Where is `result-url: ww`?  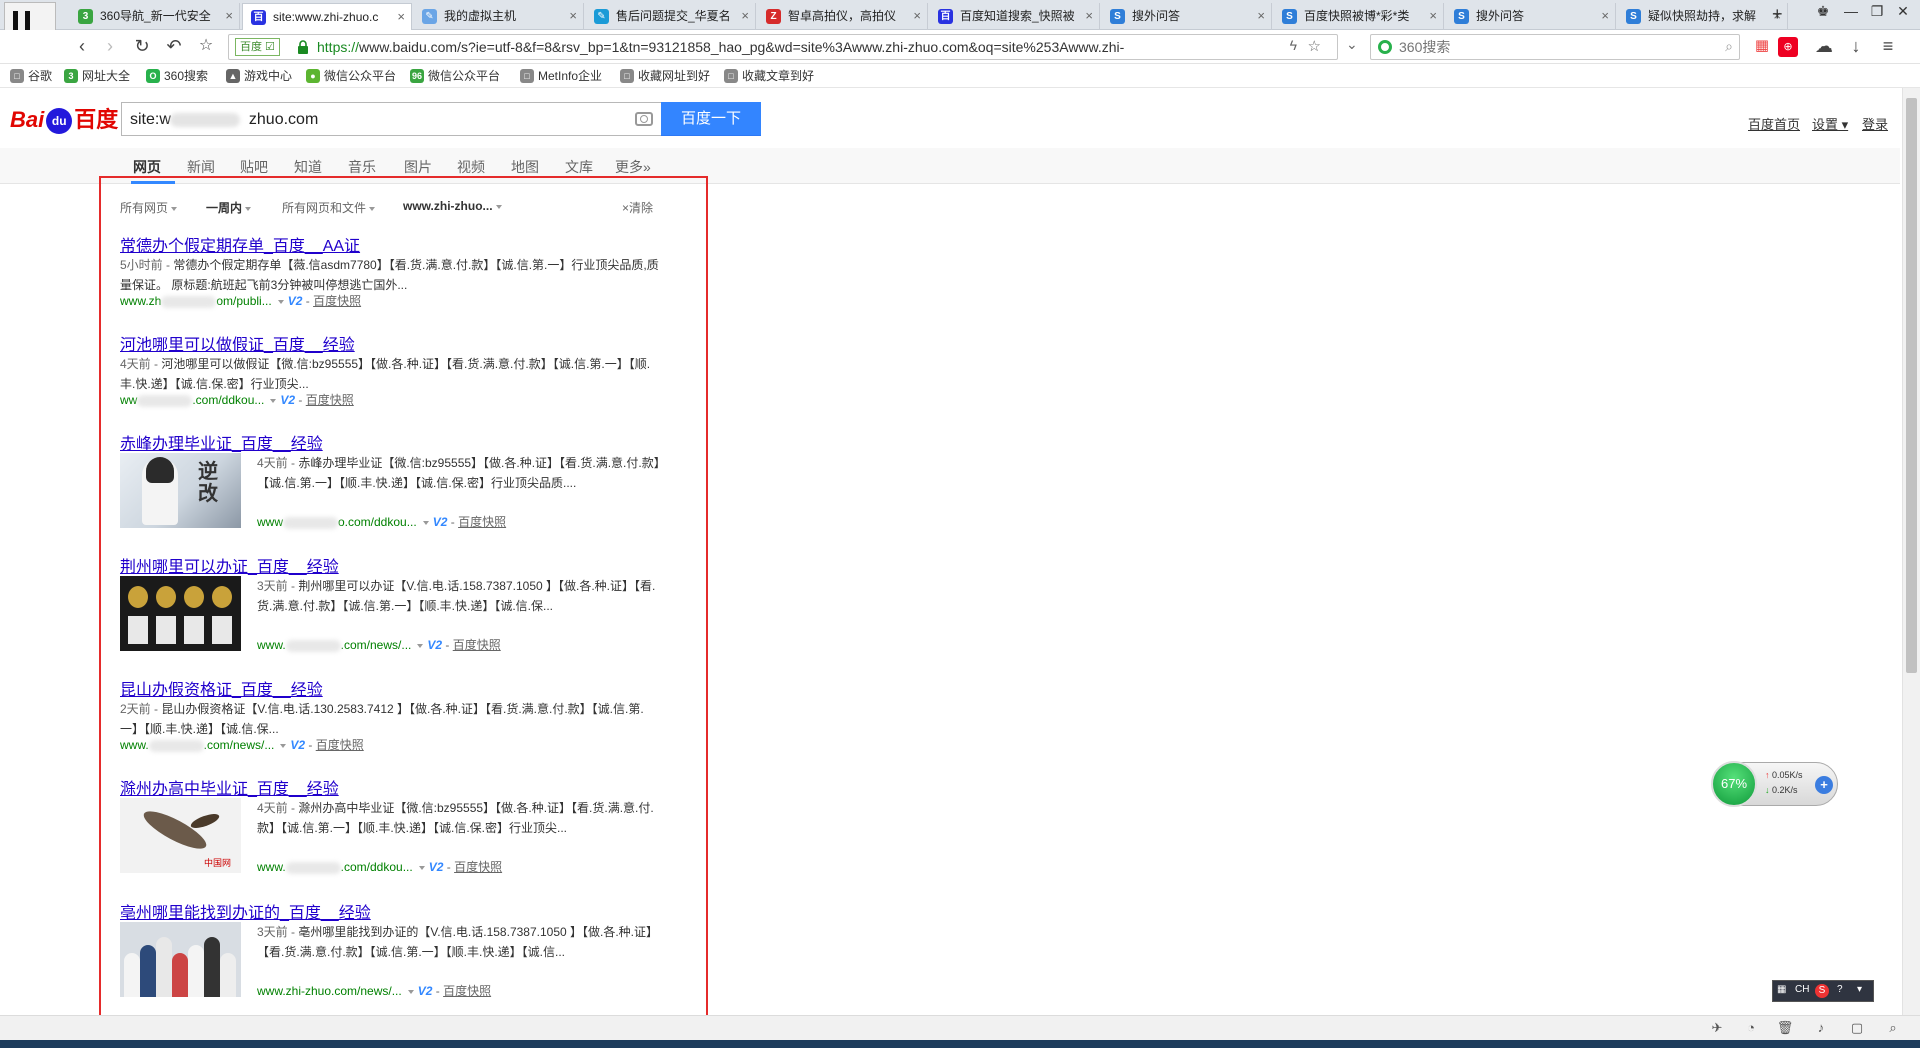
result-url: ww is located at coordinates (128, 400).